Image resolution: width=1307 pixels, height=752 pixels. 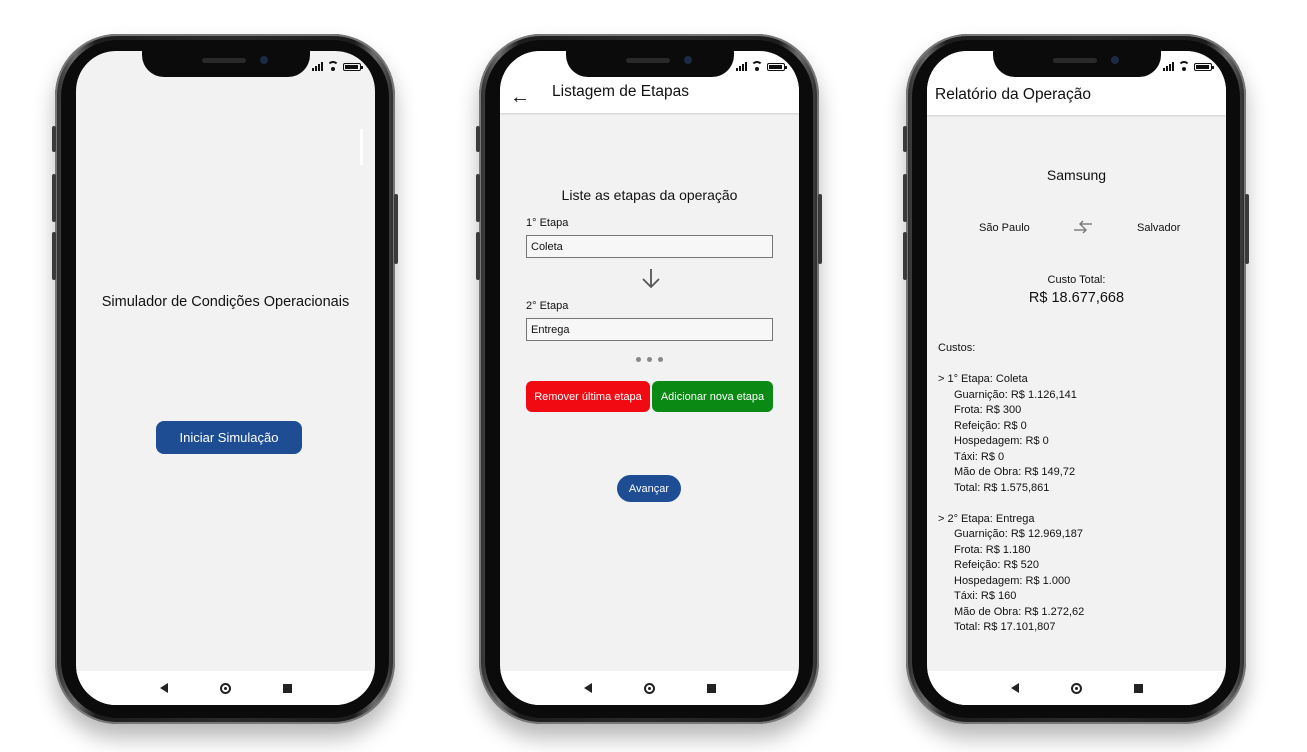 What do you see at coordinates (988, 410) in the screenshot?
I see `stage1-line: Frota: R$ 300` at bounding box center [988, 410].